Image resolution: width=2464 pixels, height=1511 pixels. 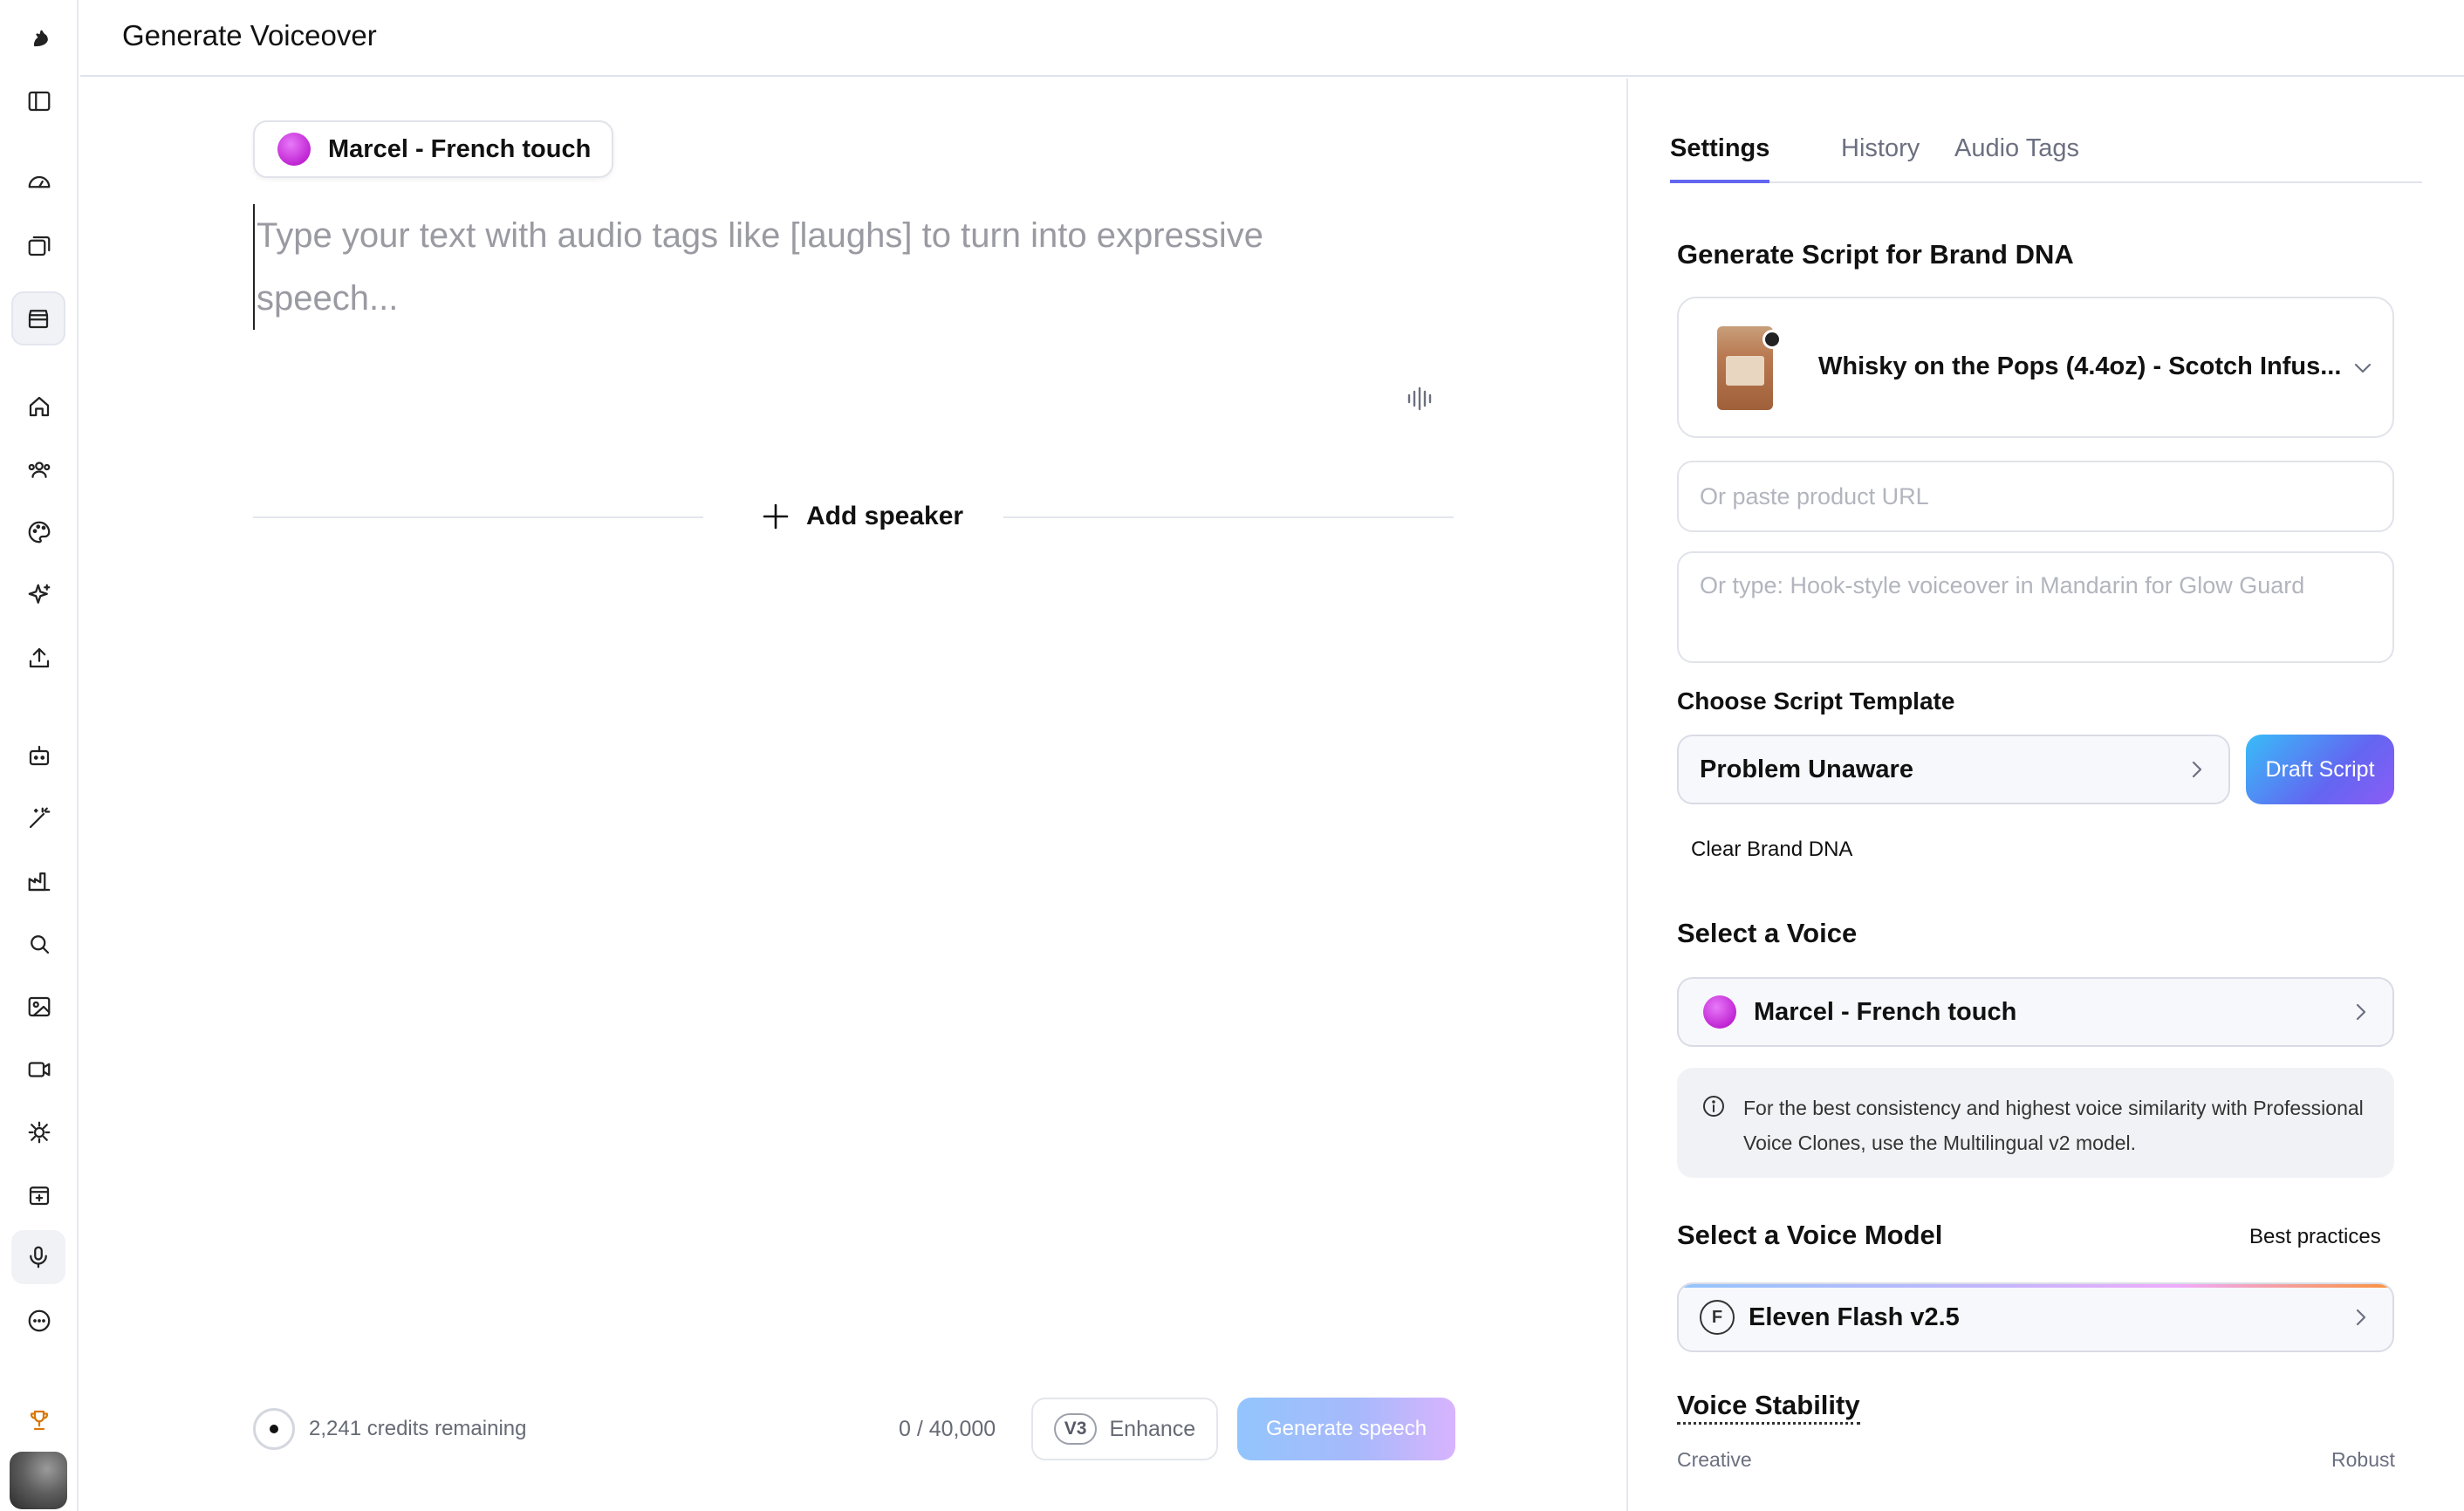 I want to click on microphone-icon, so click(x=38, y=1257).